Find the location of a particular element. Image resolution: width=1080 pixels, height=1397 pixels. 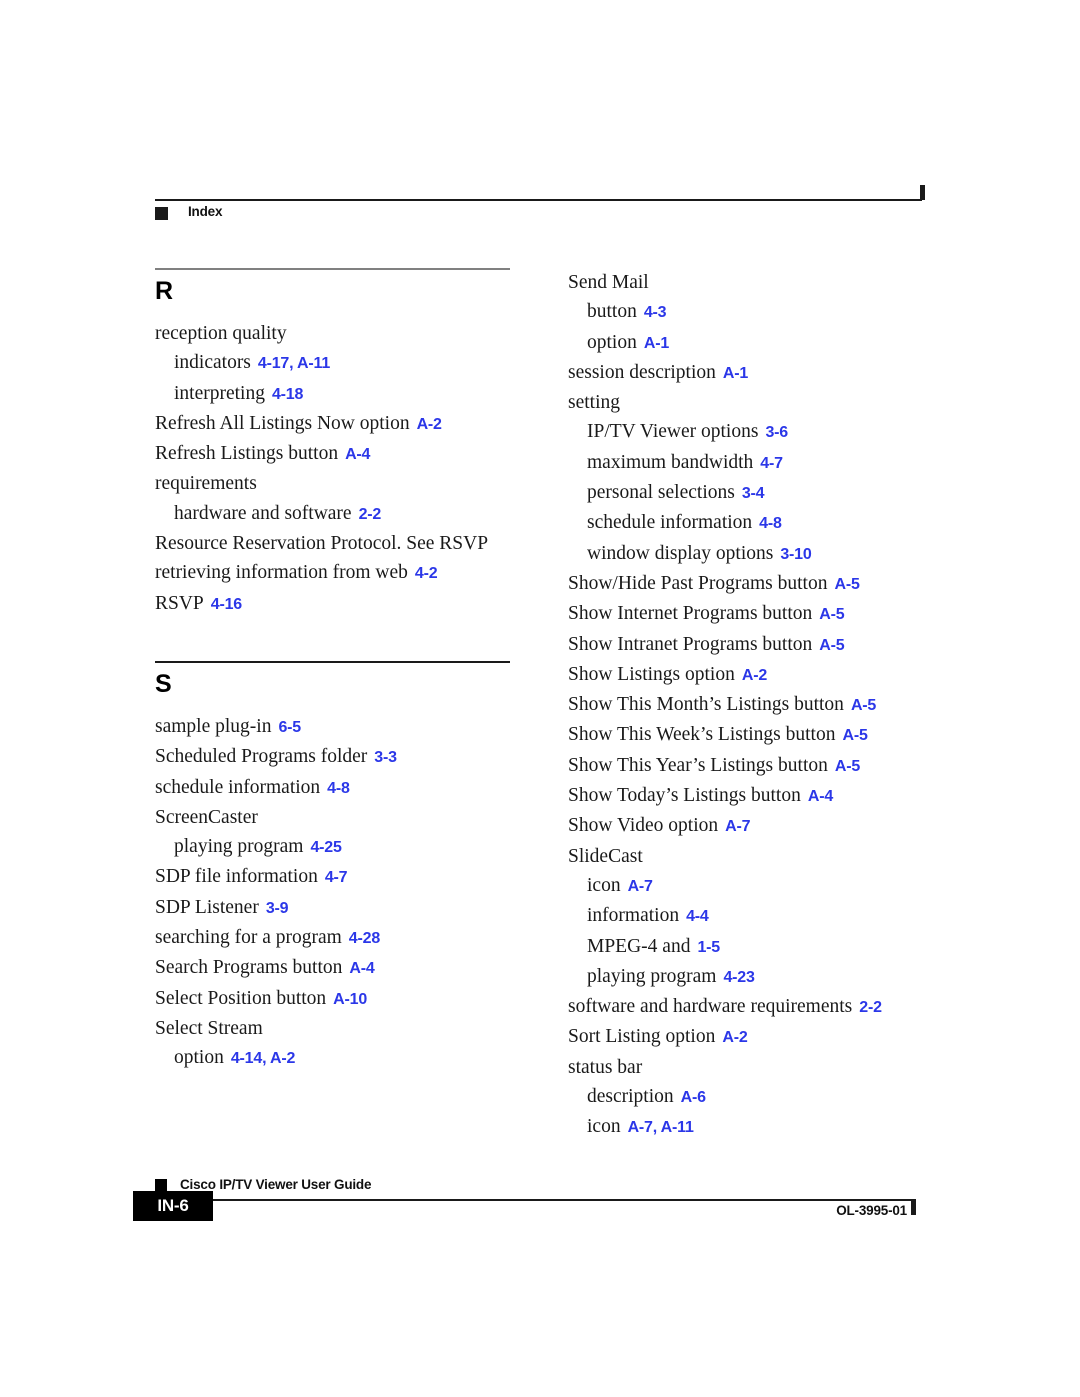

index-entry: status bar is located at coordinates (768, 1067).